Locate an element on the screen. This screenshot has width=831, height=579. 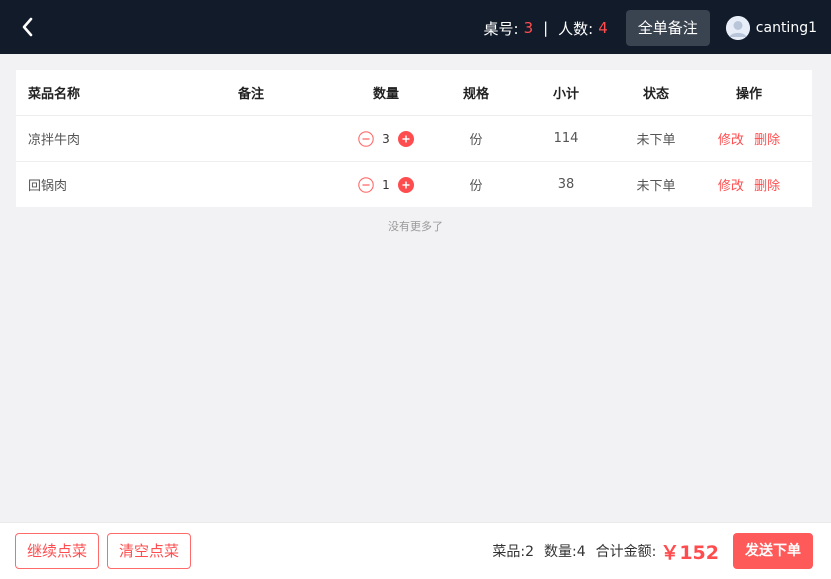
dish-subtotal: 38 is located at coordinates (566, 184).